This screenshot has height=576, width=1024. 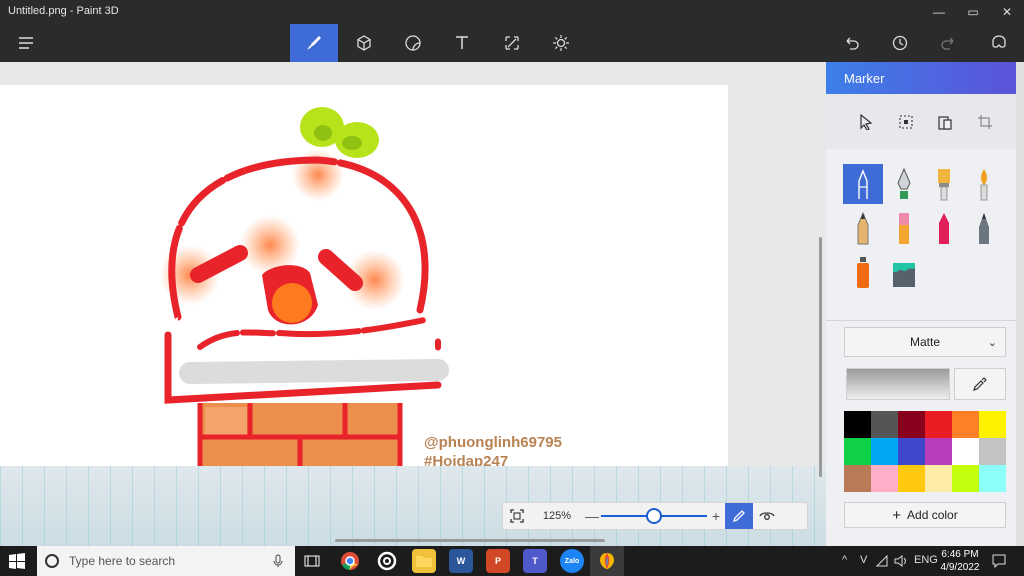 I want to click on selection-tools, so click(x=921, y=121).